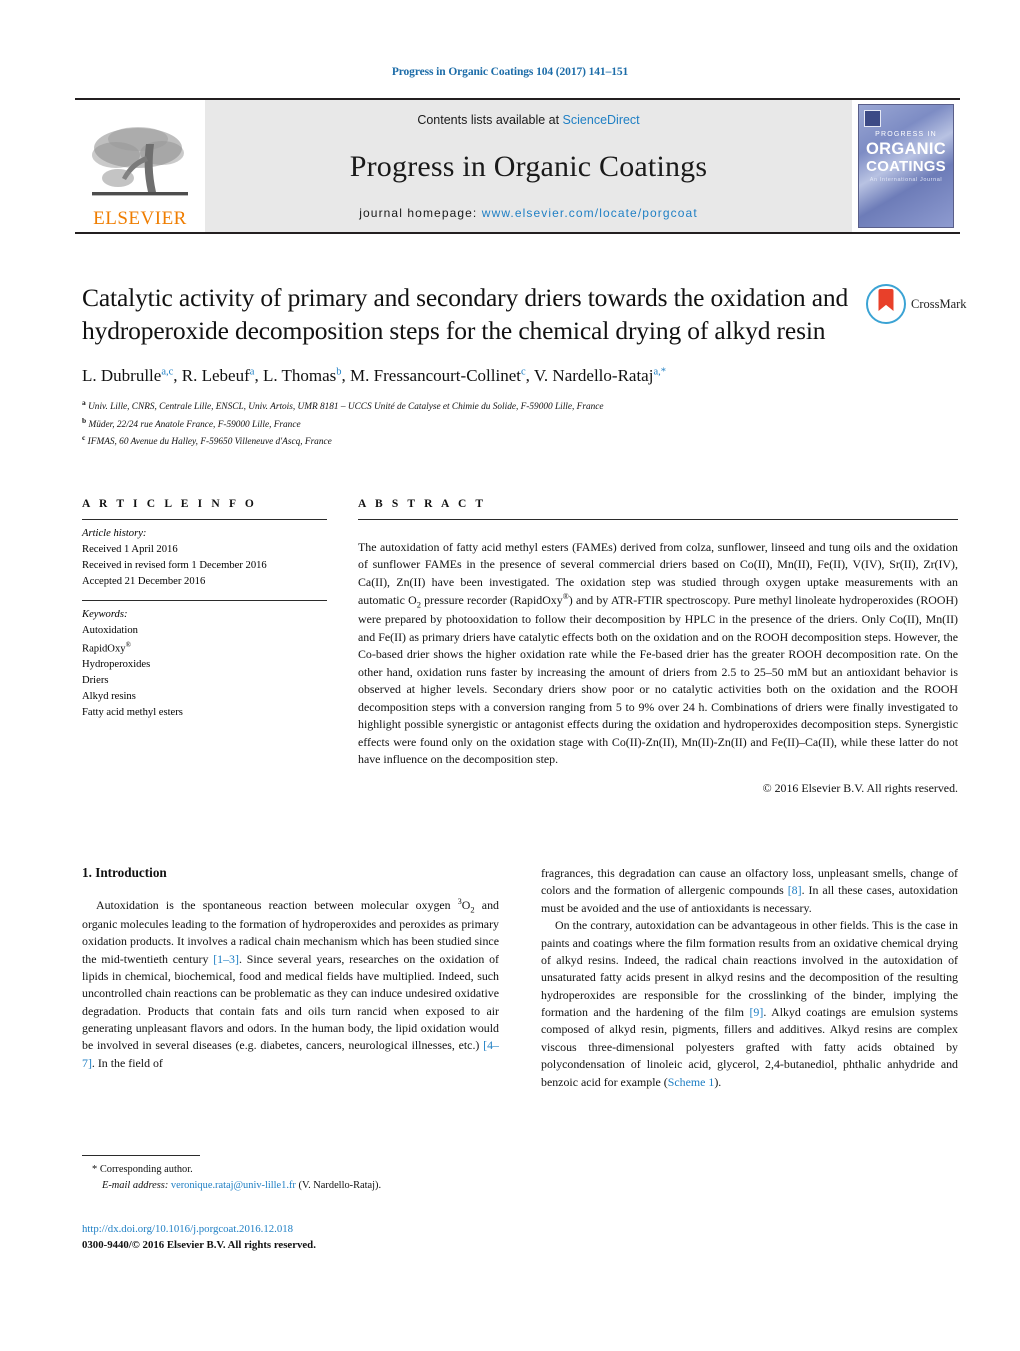 The width and height of the screenshot is (1020, 1351). What do you see at coordinates (340, 1185) in the screenshot?
I see `email-owner: (V. Nardello-Rataj).` at bounding box center [340, 1185].